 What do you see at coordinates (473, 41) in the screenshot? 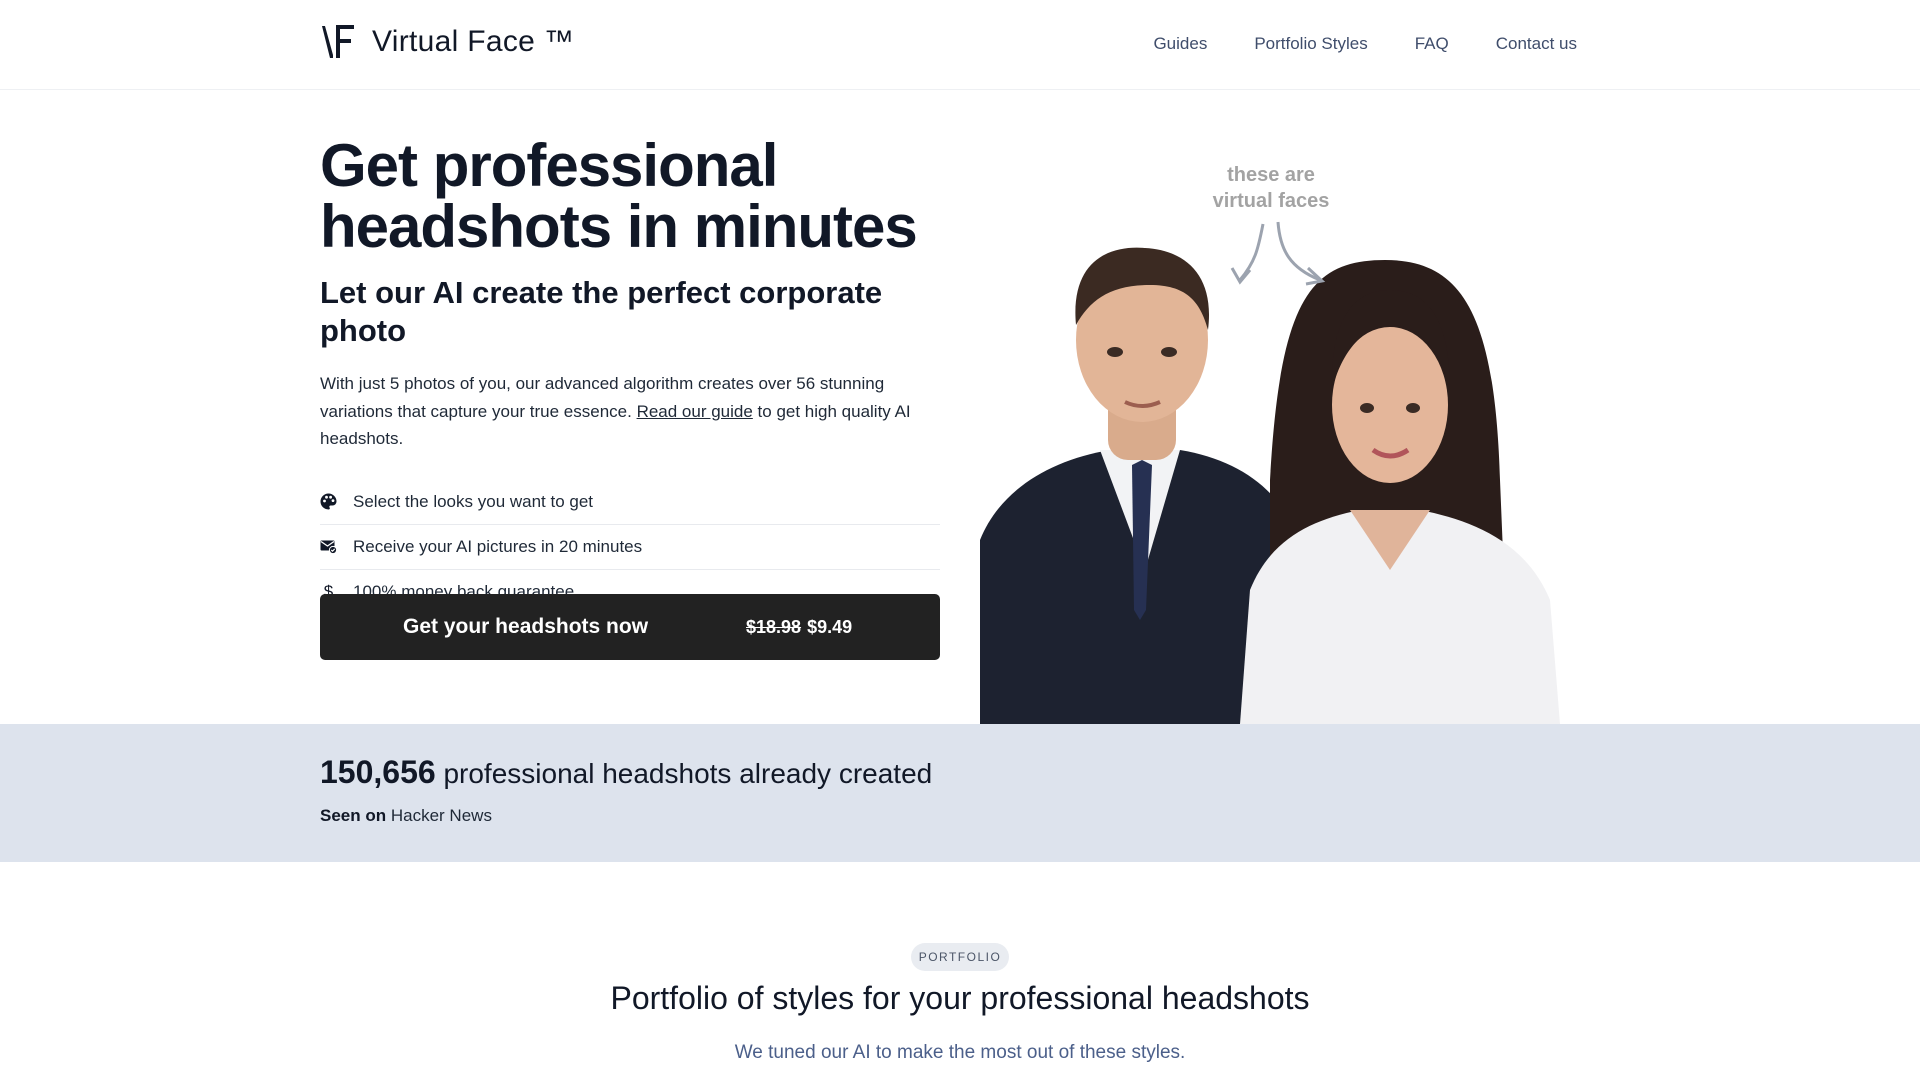
I see `brand-name: Virtual Face ™` at bounding box center [473, 41].